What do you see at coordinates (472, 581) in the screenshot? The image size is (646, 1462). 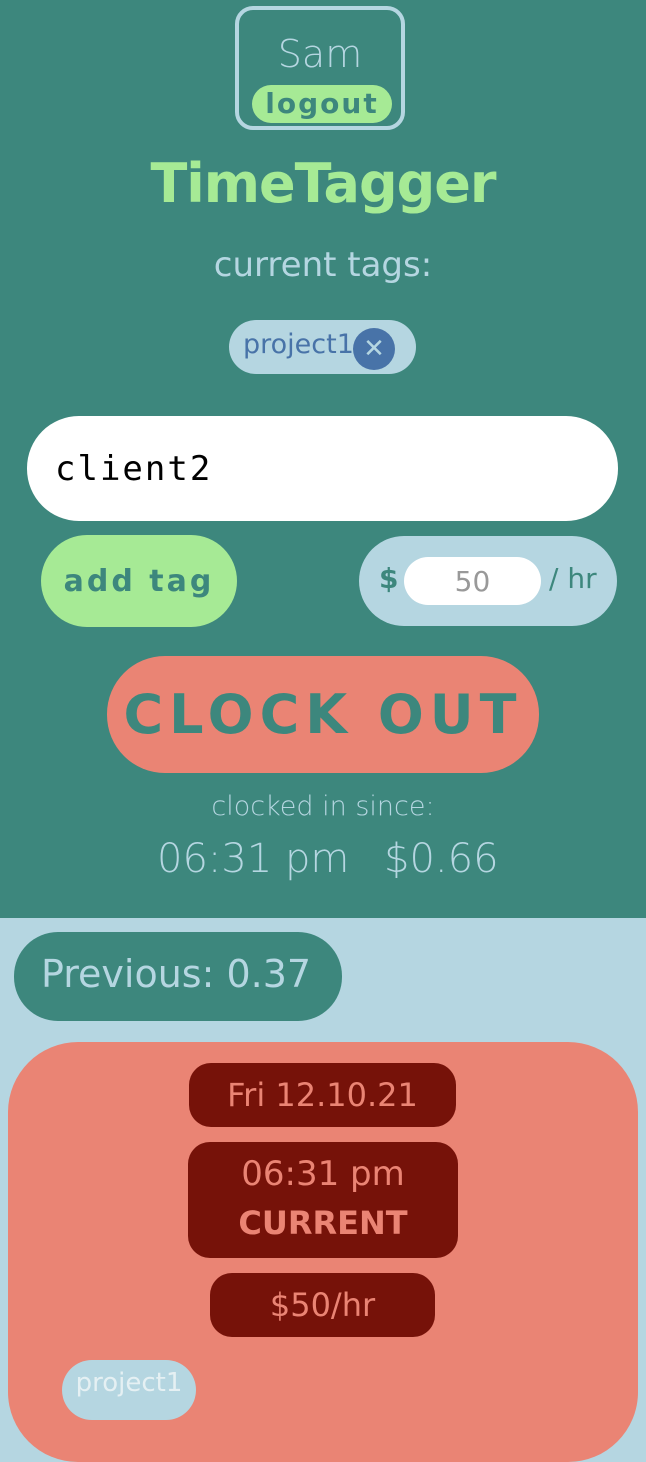 I see `hourly-rate-input` at bounding box center [472, 581].